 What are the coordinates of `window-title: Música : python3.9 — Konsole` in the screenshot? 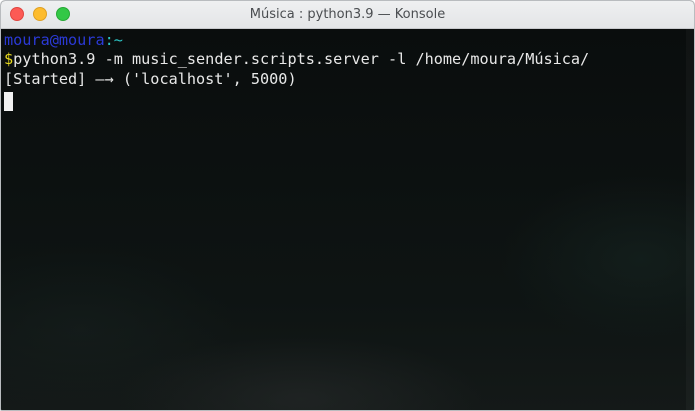 It's located at (347, 14).